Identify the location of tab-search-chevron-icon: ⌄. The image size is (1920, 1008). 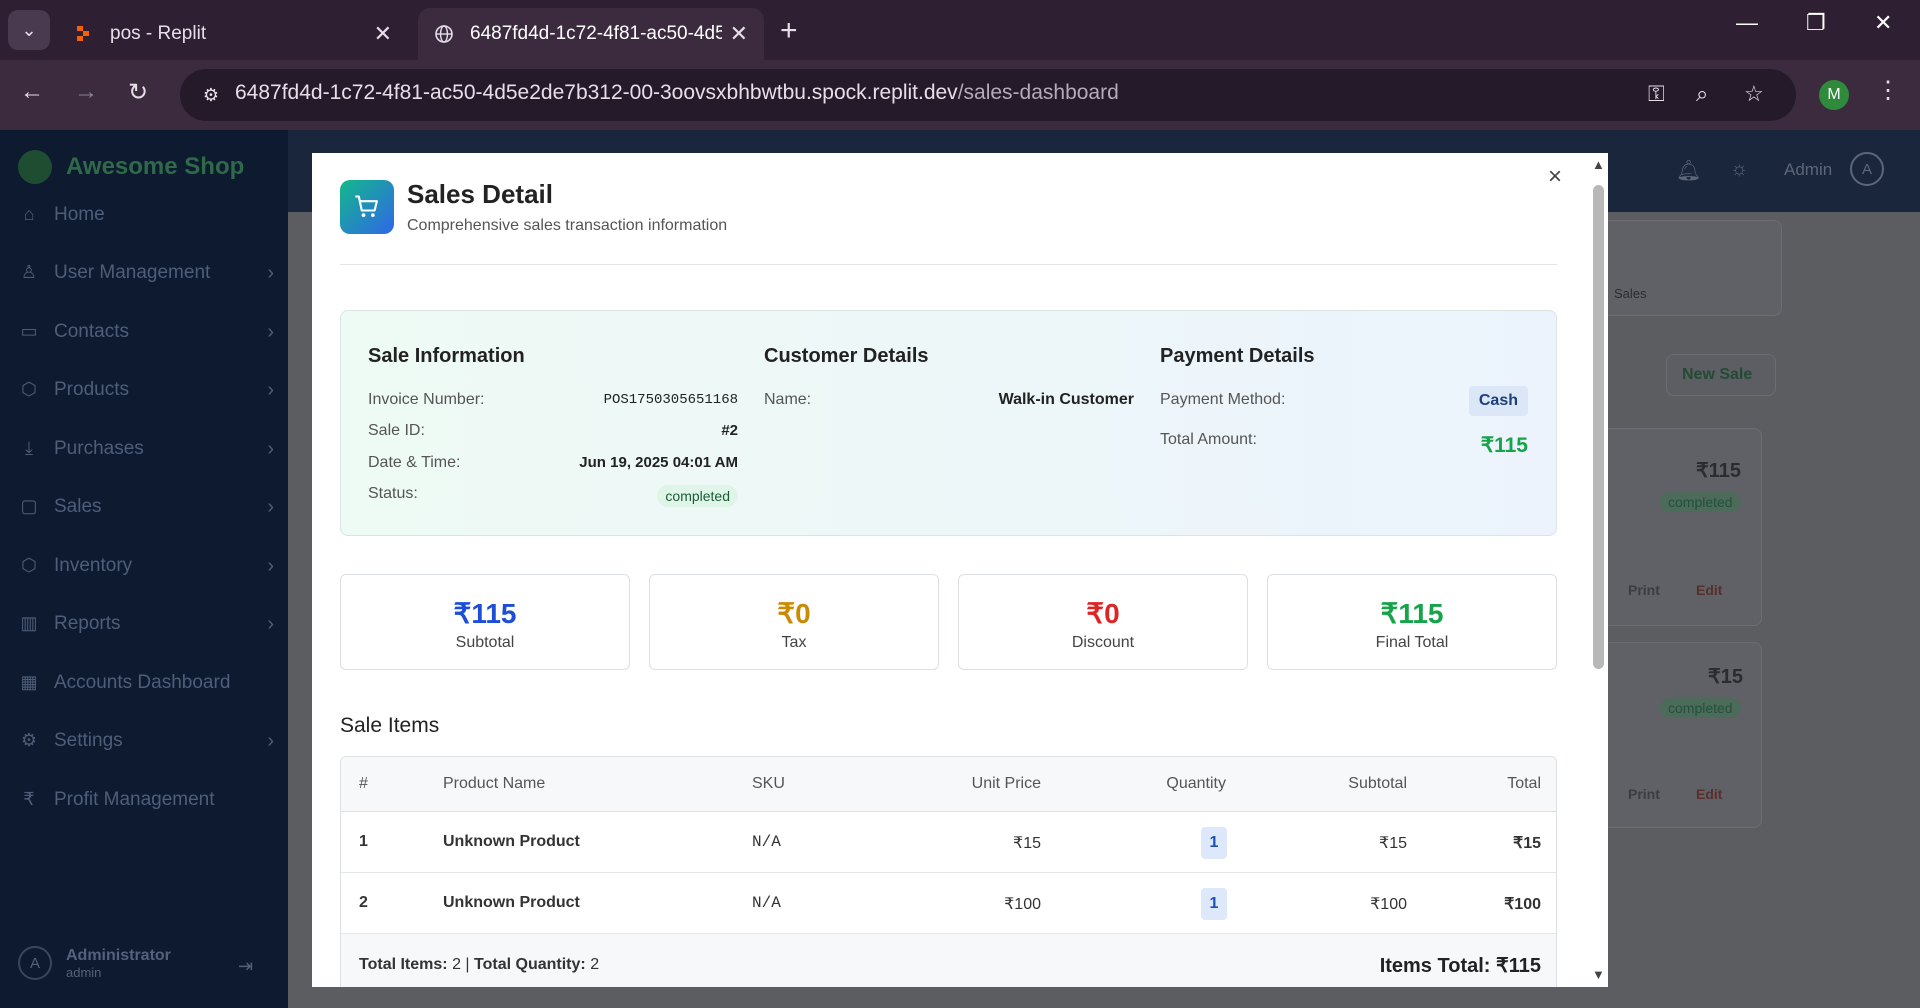
(29, 30).